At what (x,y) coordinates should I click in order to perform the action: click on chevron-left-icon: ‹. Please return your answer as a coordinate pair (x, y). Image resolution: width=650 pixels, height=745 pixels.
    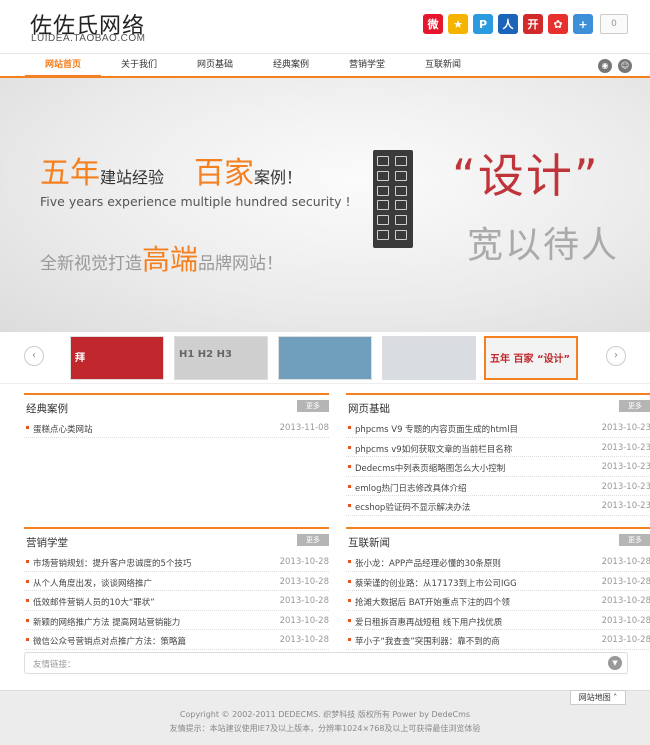
    Looking at the image, I should click on (34, 356).